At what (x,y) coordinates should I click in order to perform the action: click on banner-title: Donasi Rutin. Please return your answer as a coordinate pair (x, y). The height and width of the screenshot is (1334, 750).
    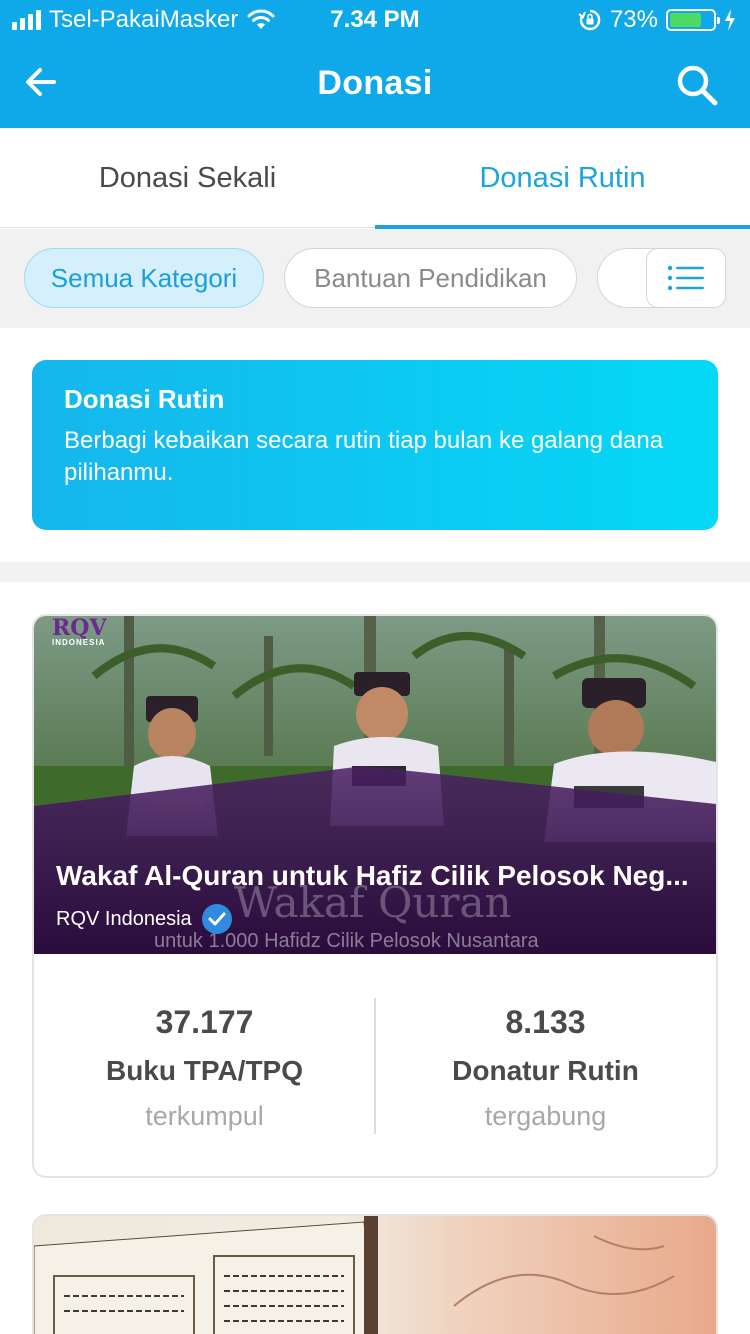
    Looking at the image, I should click on (144, 399).